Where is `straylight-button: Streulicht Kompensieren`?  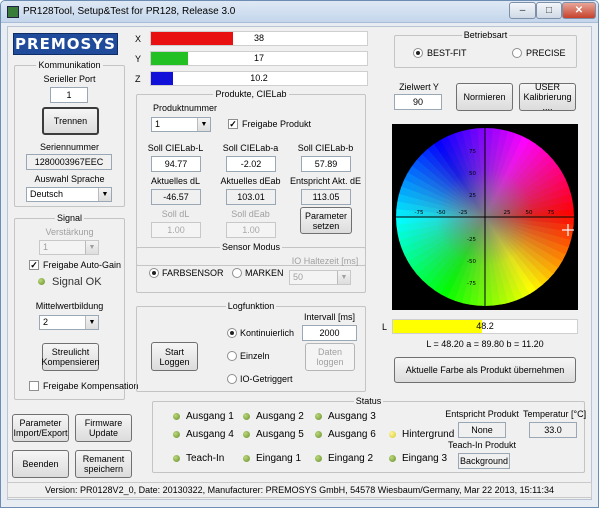 straylight-button: Streulicht Kompensieren is located at coordinates (70, 357).